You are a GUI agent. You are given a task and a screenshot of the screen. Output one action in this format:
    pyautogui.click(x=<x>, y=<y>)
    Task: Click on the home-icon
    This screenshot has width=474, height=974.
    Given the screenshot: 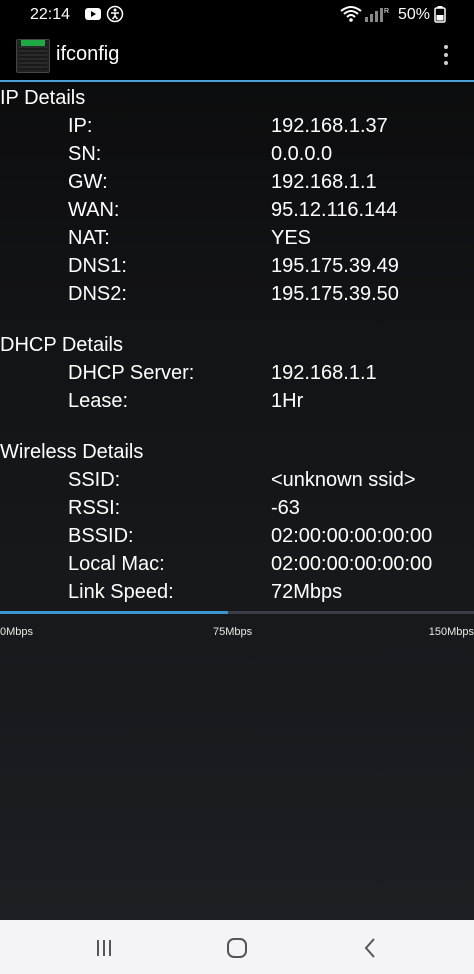 What is the action you would take?
    pyautogui.click(x=237, y=948)
    